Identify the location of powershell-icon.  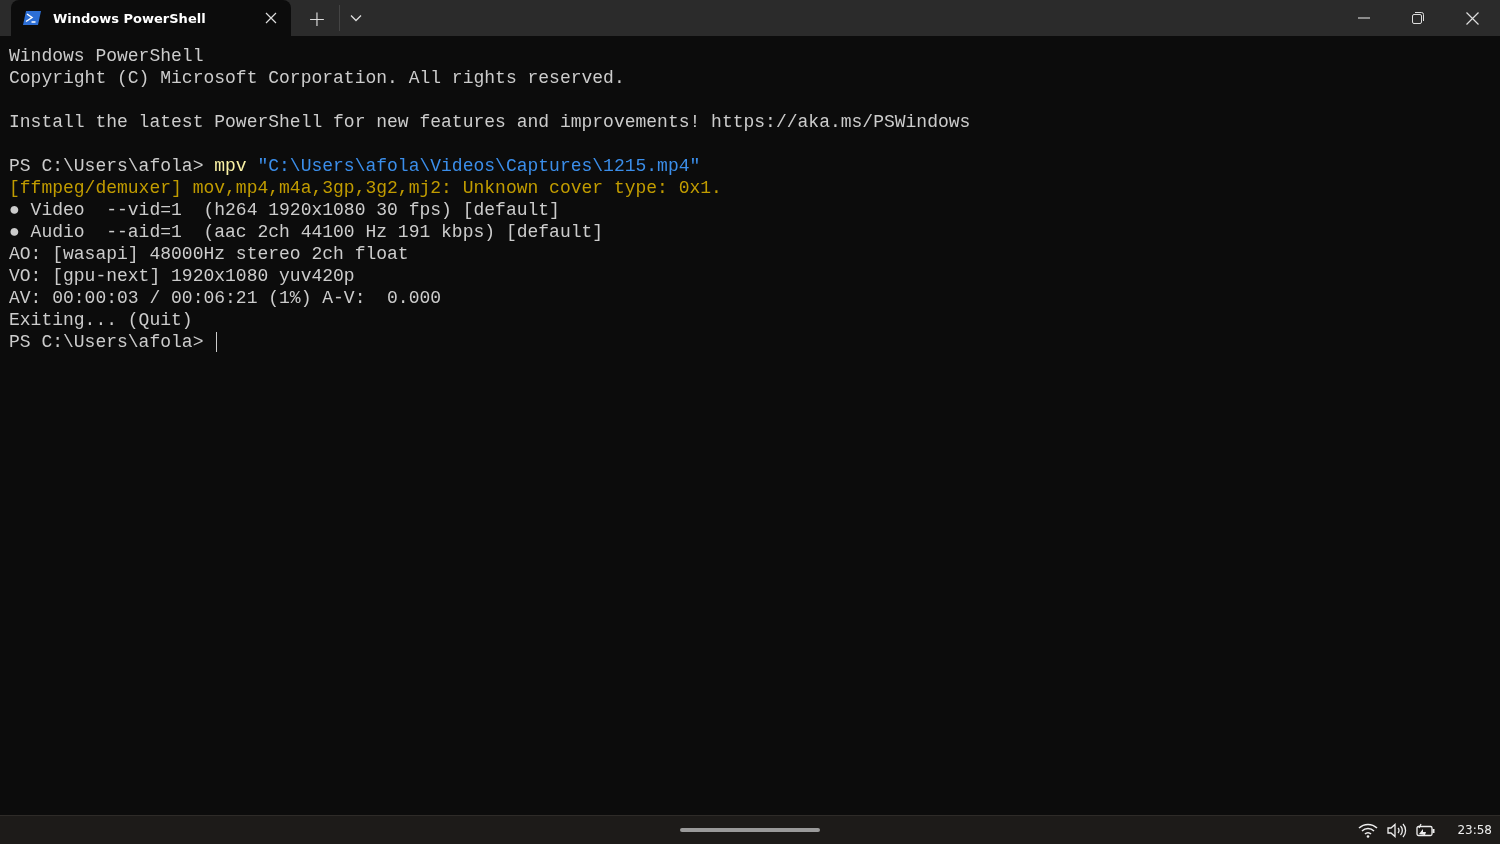
(32, 18).